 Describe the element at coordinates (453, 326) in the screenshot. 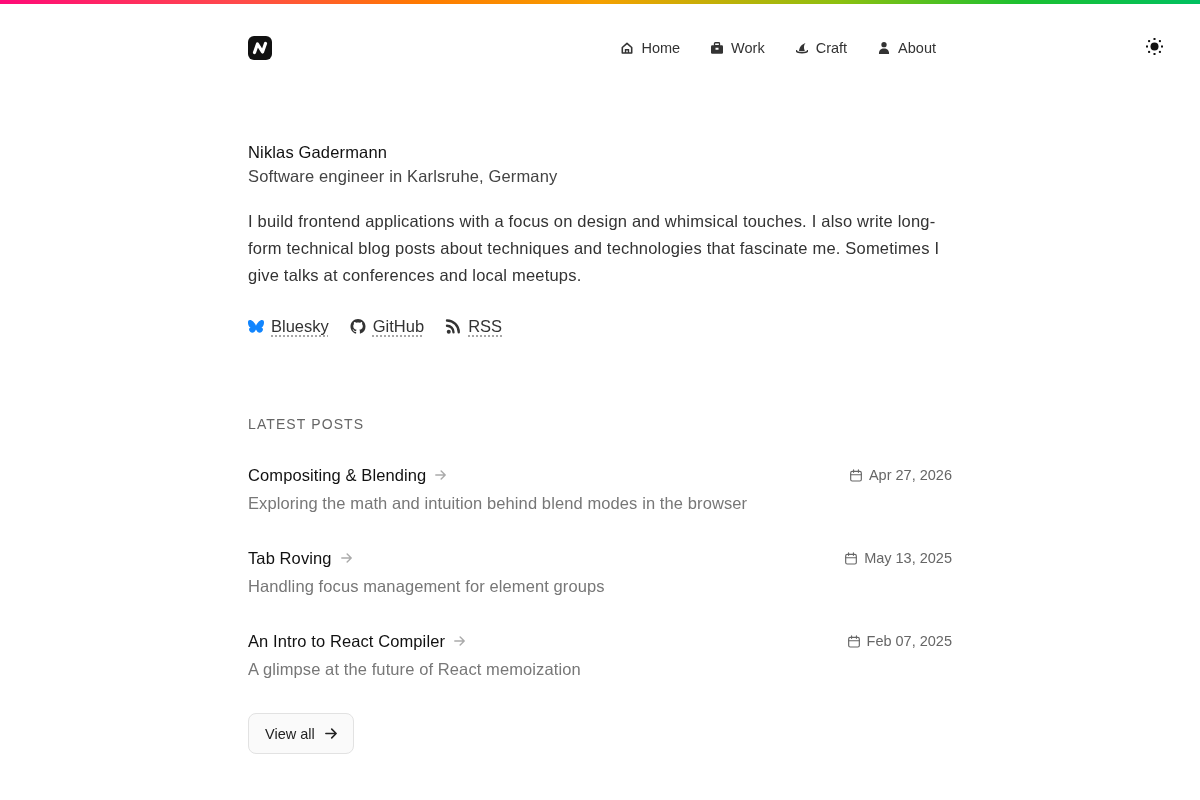

I see `rss-icon` at that location.